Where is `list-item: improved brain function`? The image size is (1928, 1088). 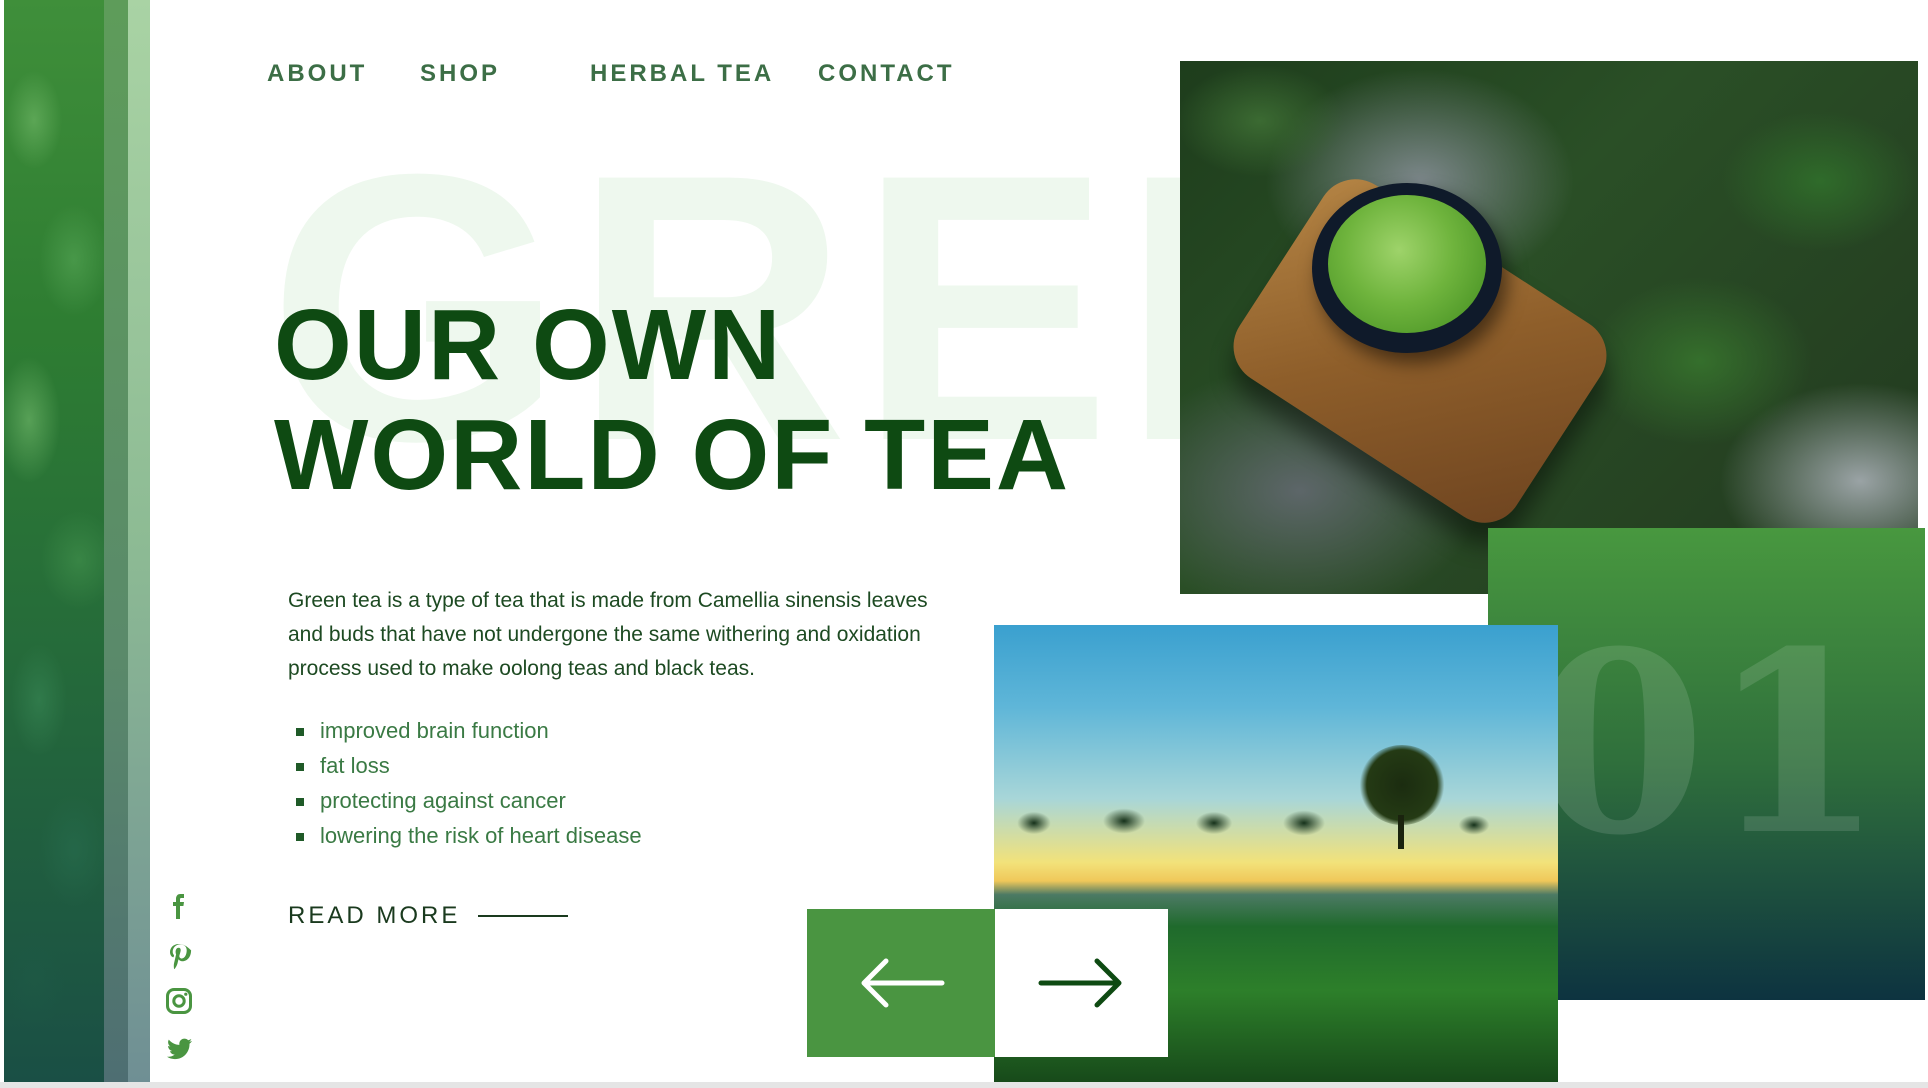
list-item: improved brain function is located at coordinates (469, 730).